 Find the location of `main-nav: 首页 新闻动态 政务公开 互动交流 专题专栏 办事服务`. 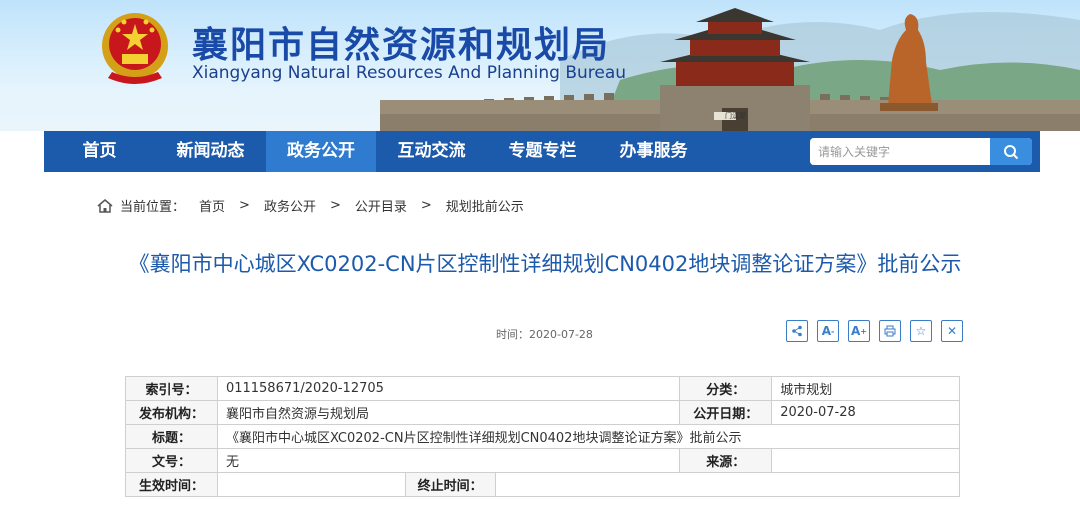

main-nav: 首页 新闻动态 政务公开 互动交流 专题专栏 办事服务 is located at coordinates (542, 151).